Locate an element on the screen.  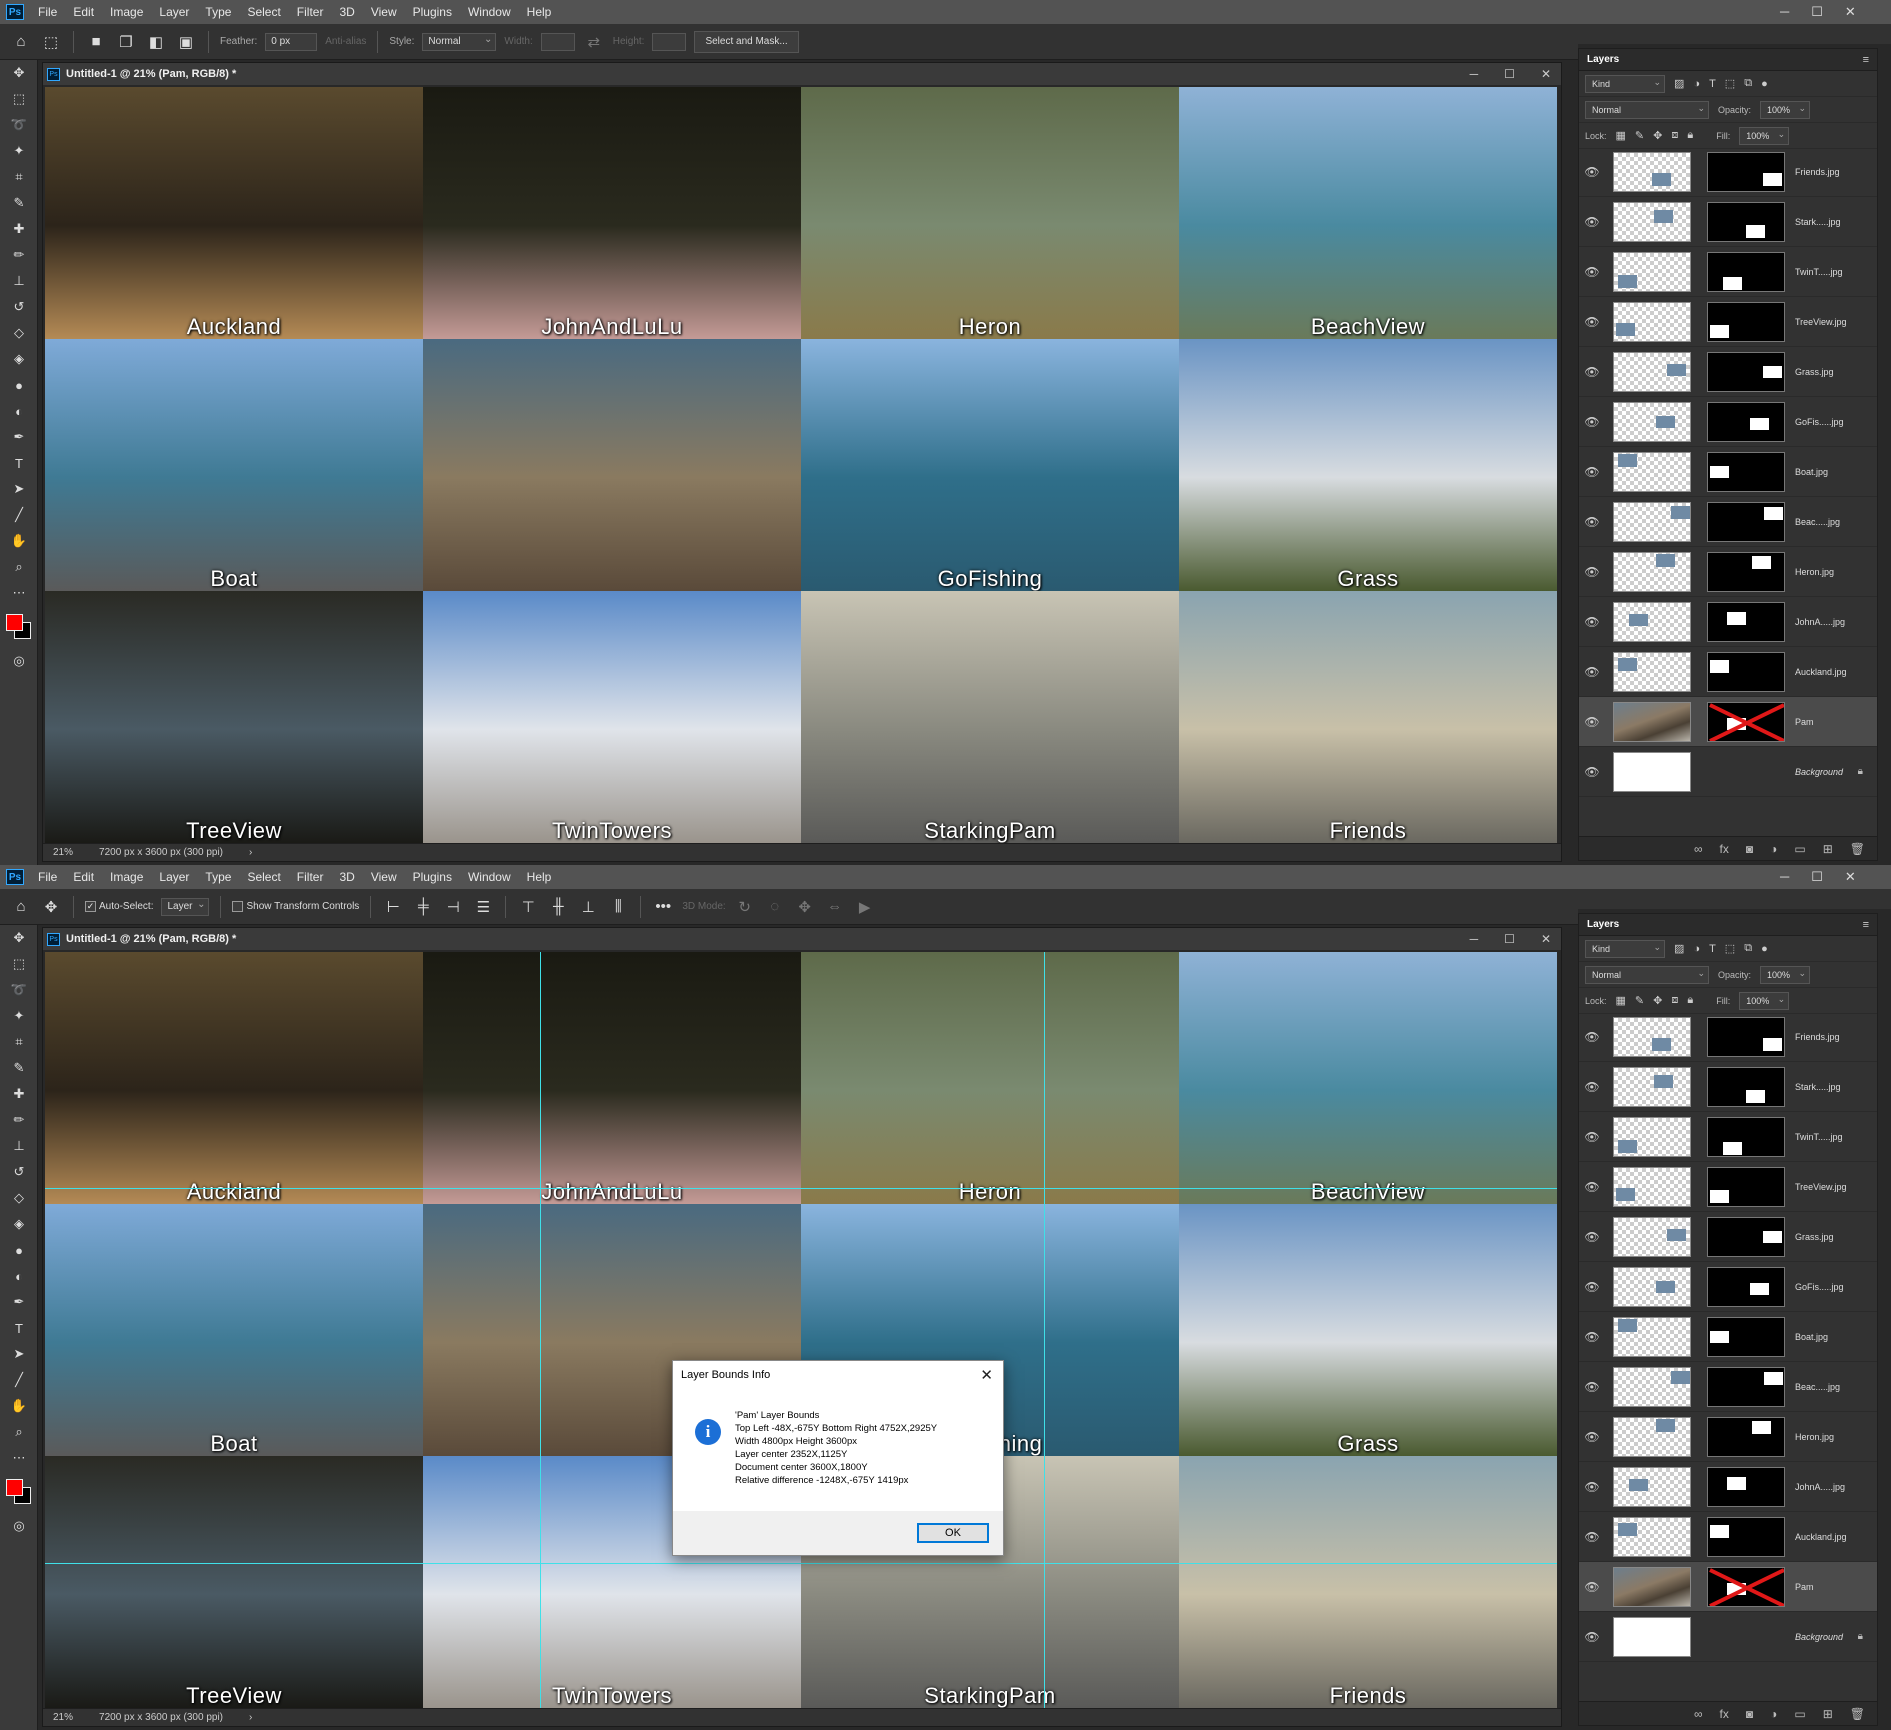
close-icon: ✕ is located at coordinates (1850, 12).